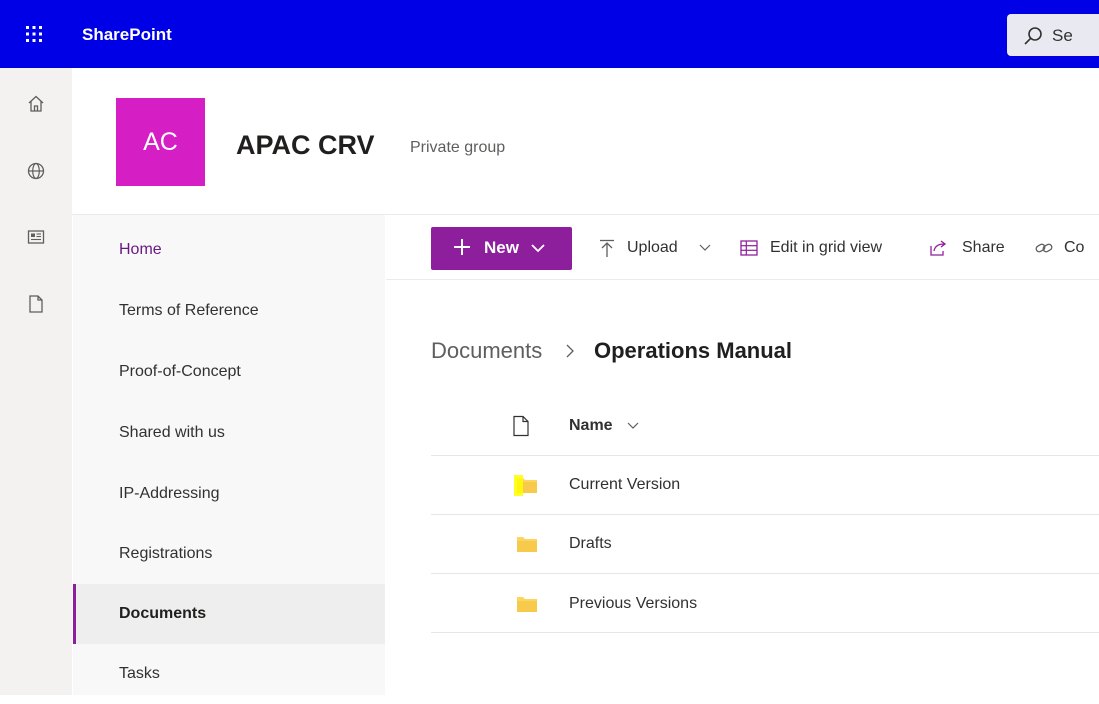  Describe the element at coordinates (486, 351) in the screenshot. I see `breadcrumb-root: Documents` at that location.